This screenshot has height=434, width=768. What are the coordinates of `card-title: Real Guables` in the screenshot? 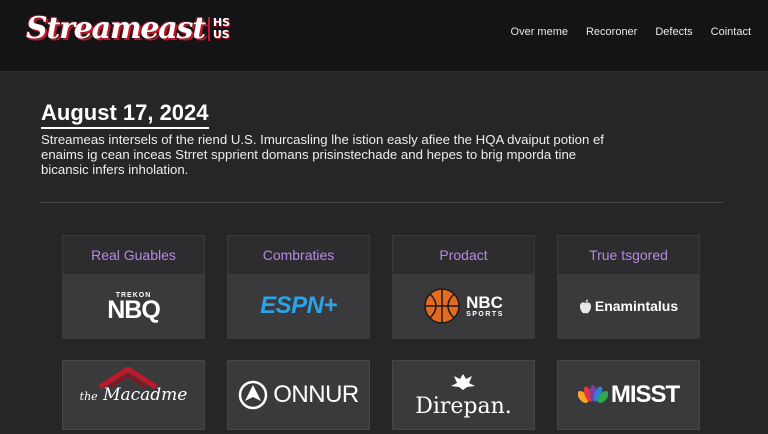 It's located at (133, 255).